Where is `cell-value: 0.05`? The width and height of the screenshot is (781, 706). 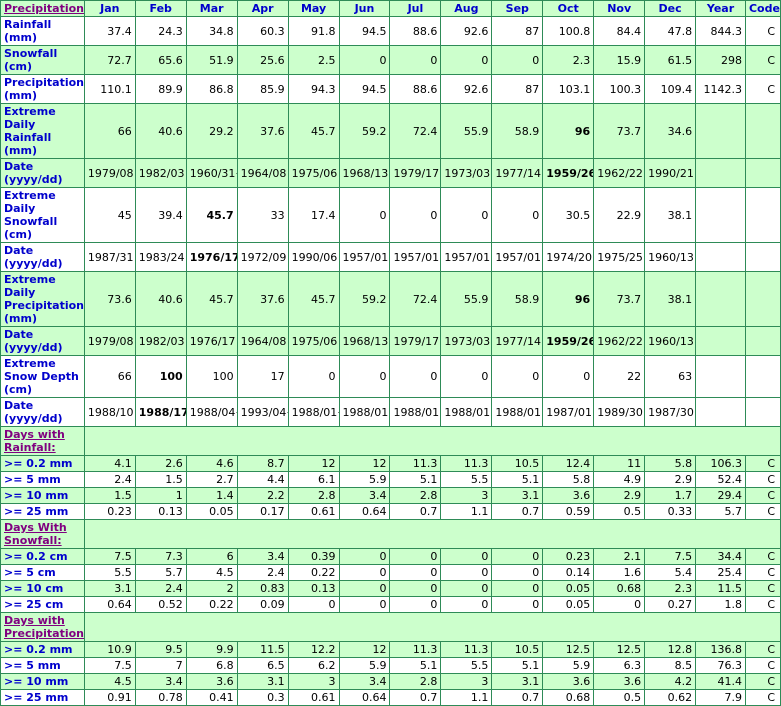
cell-value: 0.05 is located at coordinates (211, 511).